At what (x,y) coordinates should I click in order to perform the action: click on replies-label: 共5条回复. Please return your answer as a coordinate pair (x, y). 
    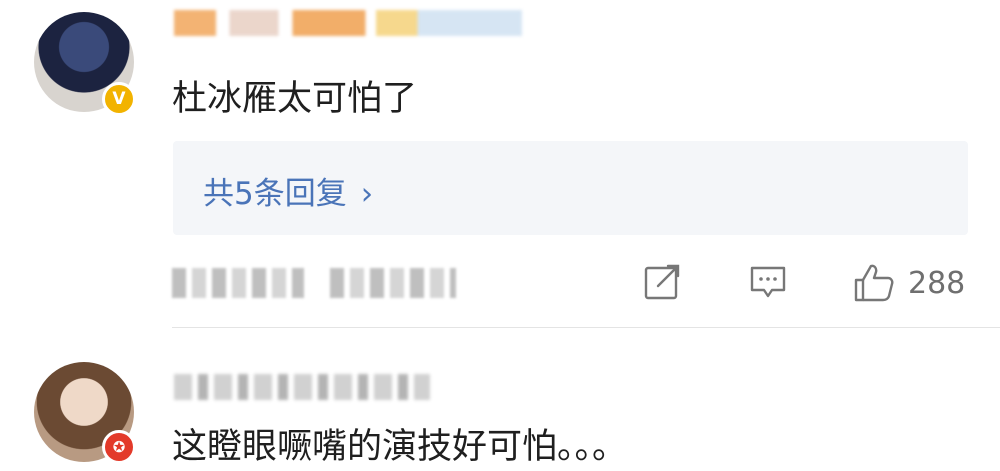
    Looking at the image, I should click on (275, 194).